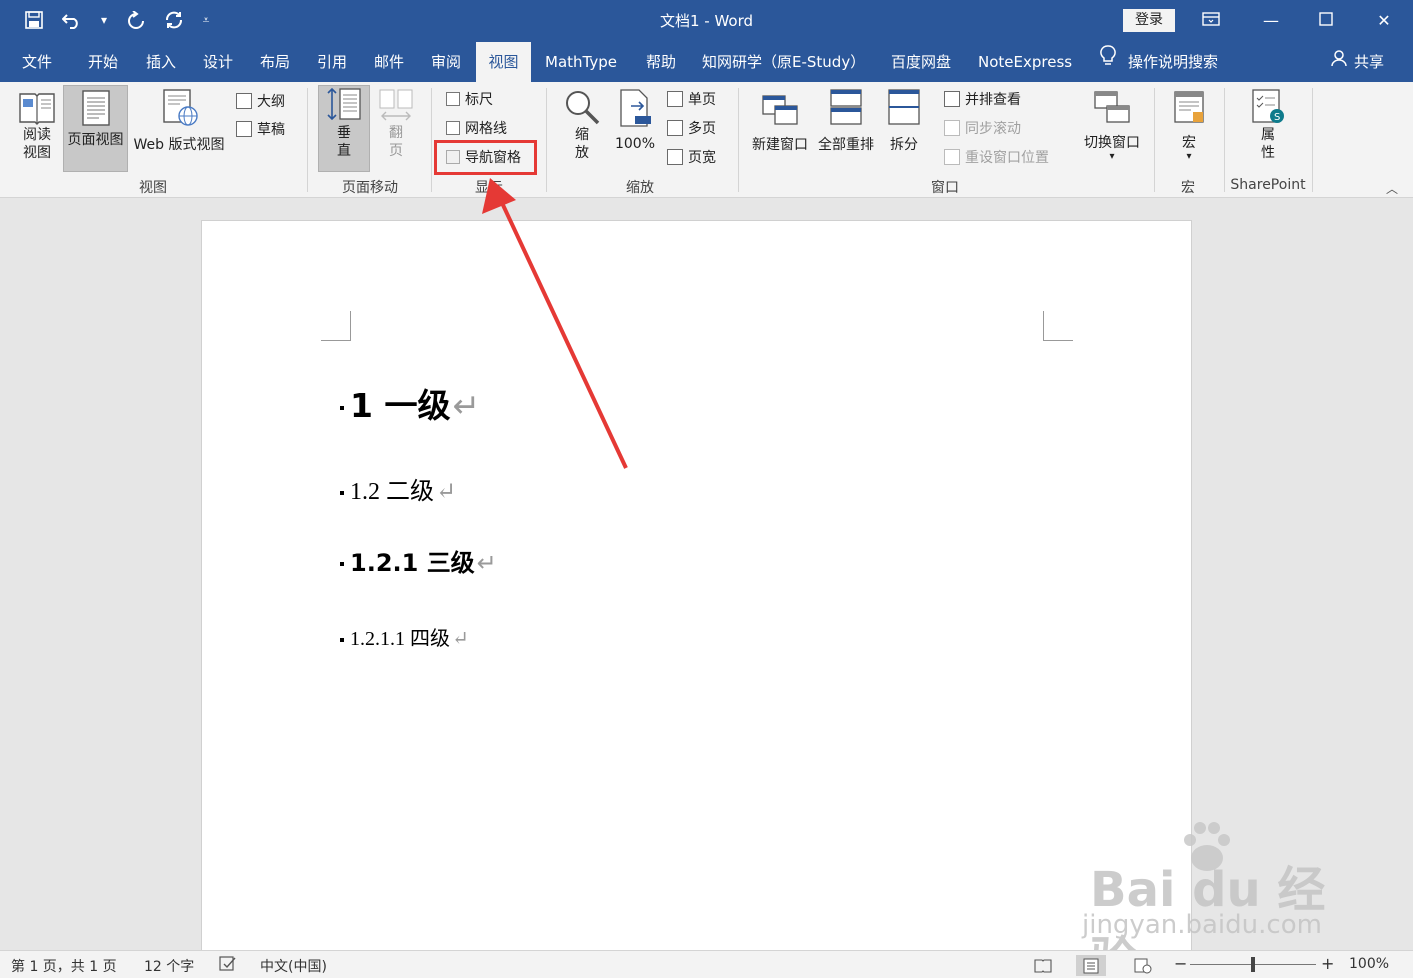 This screenshot has width=1413, height=978. I want to click on web-layout-button: Web 版式视图, so click(179, 129).